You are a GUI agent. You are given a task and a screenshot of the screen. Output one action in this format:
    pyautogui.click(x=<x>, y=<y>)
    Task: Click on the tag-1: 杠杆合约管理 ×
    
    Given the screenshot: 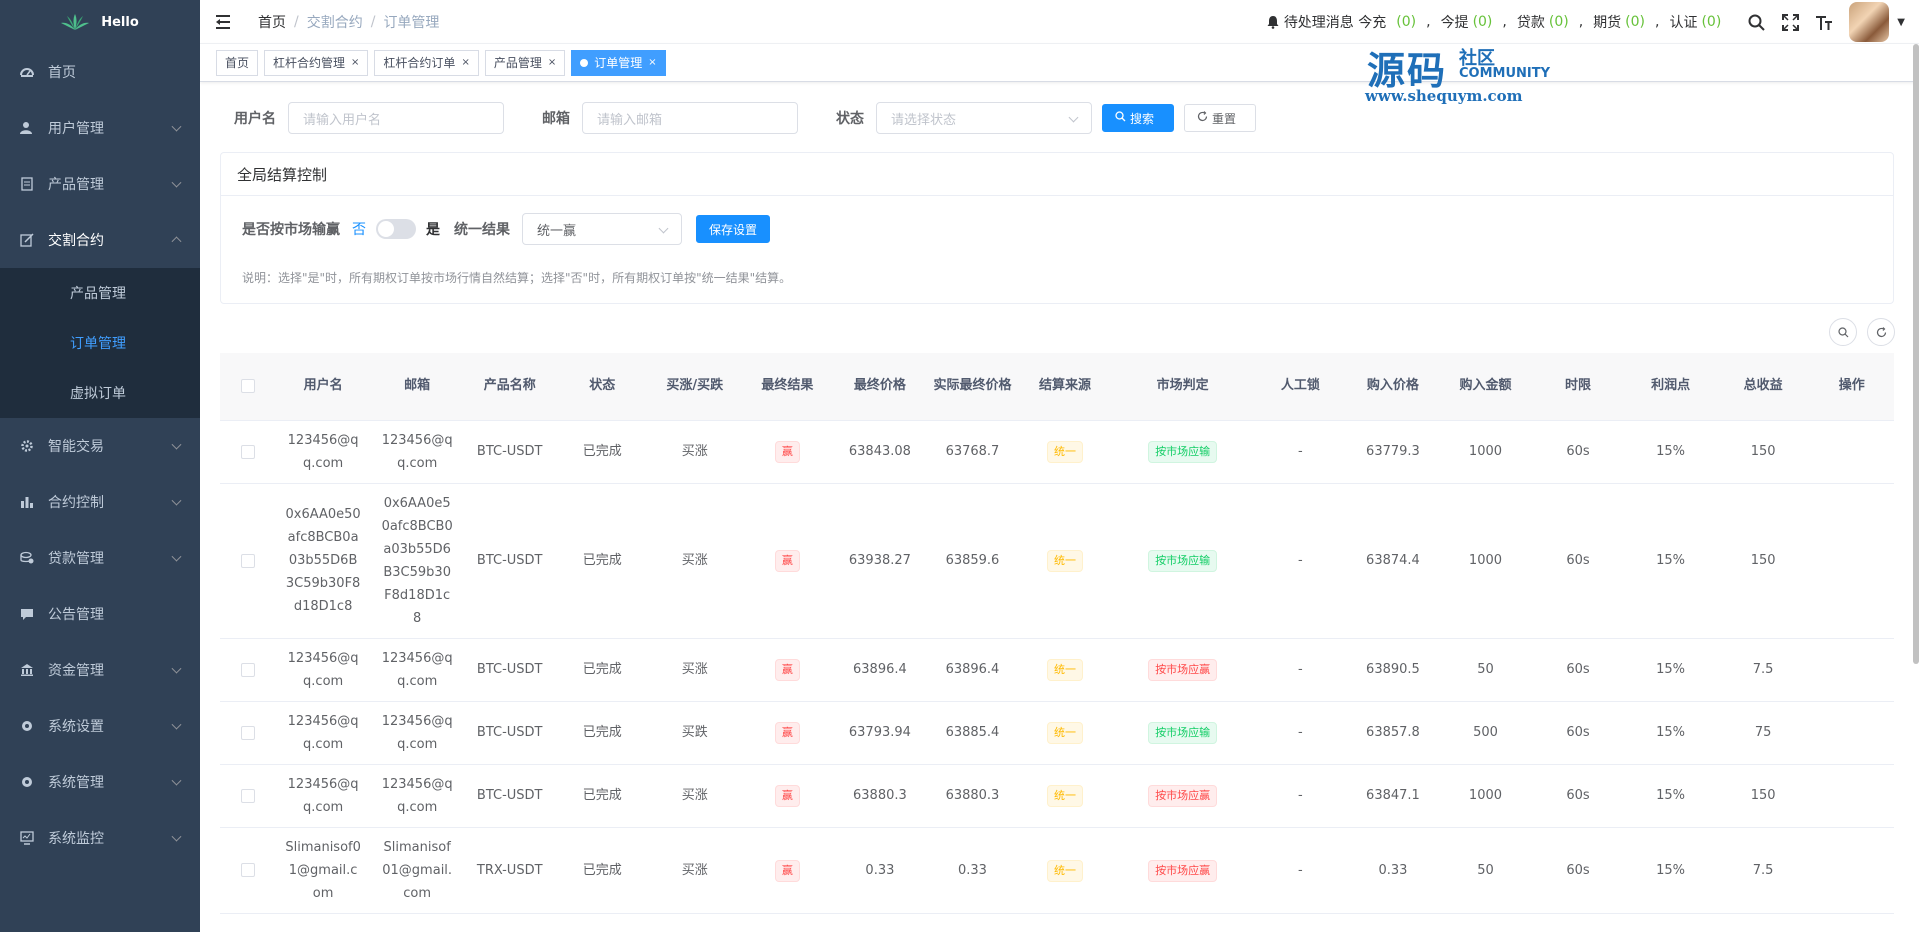 What is the action you would take?
    pyautogui.click(x=316, y=62)
    